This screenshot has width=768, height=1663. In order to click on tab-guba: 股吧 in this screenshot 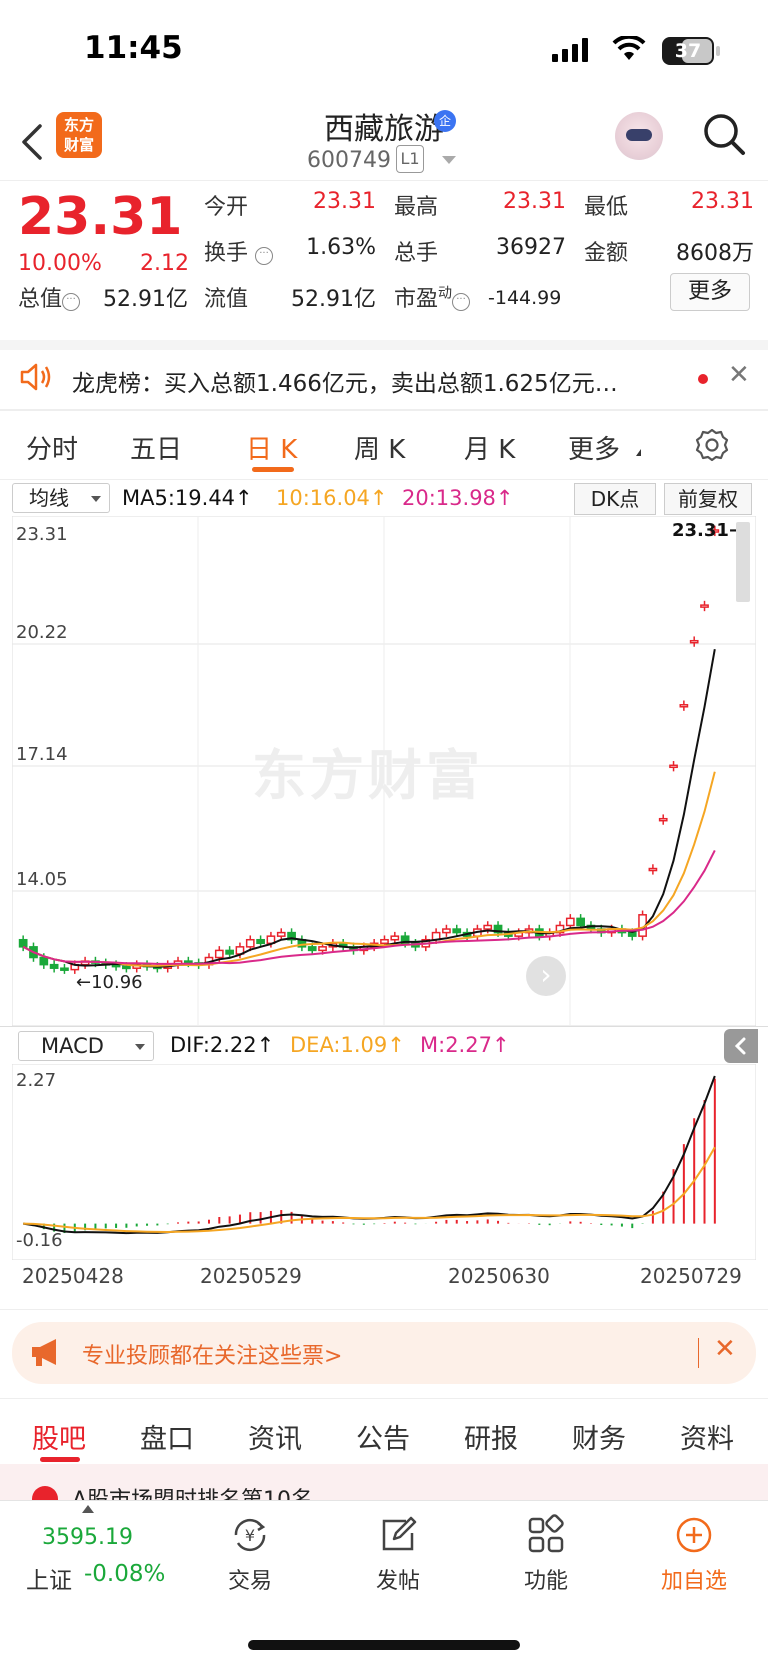, I will do `click(59, 1436)`.